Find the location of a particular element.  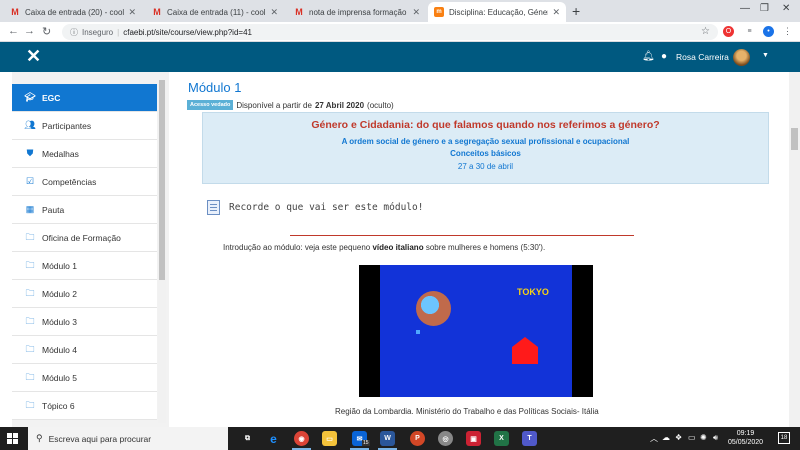

house-icon is located at coordinates (525, 350).